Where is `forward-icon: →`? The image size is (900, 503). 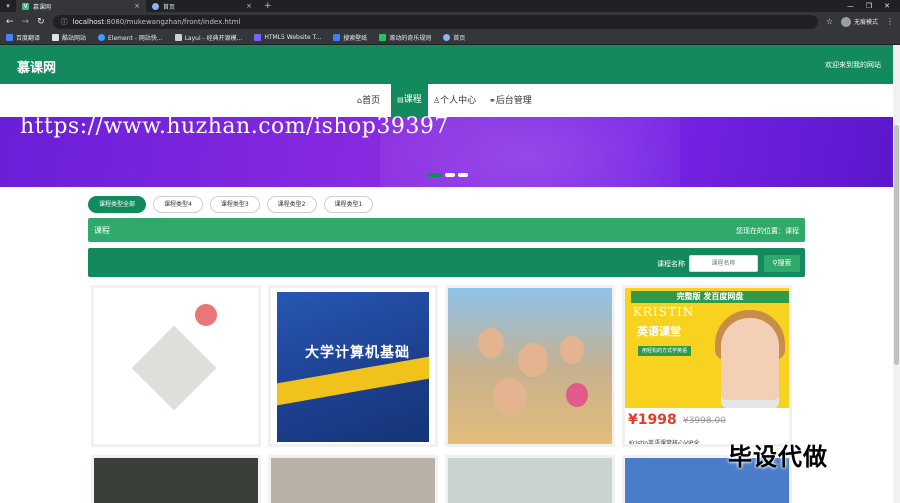 forward-icon: → is located at coordinates (26, 22).